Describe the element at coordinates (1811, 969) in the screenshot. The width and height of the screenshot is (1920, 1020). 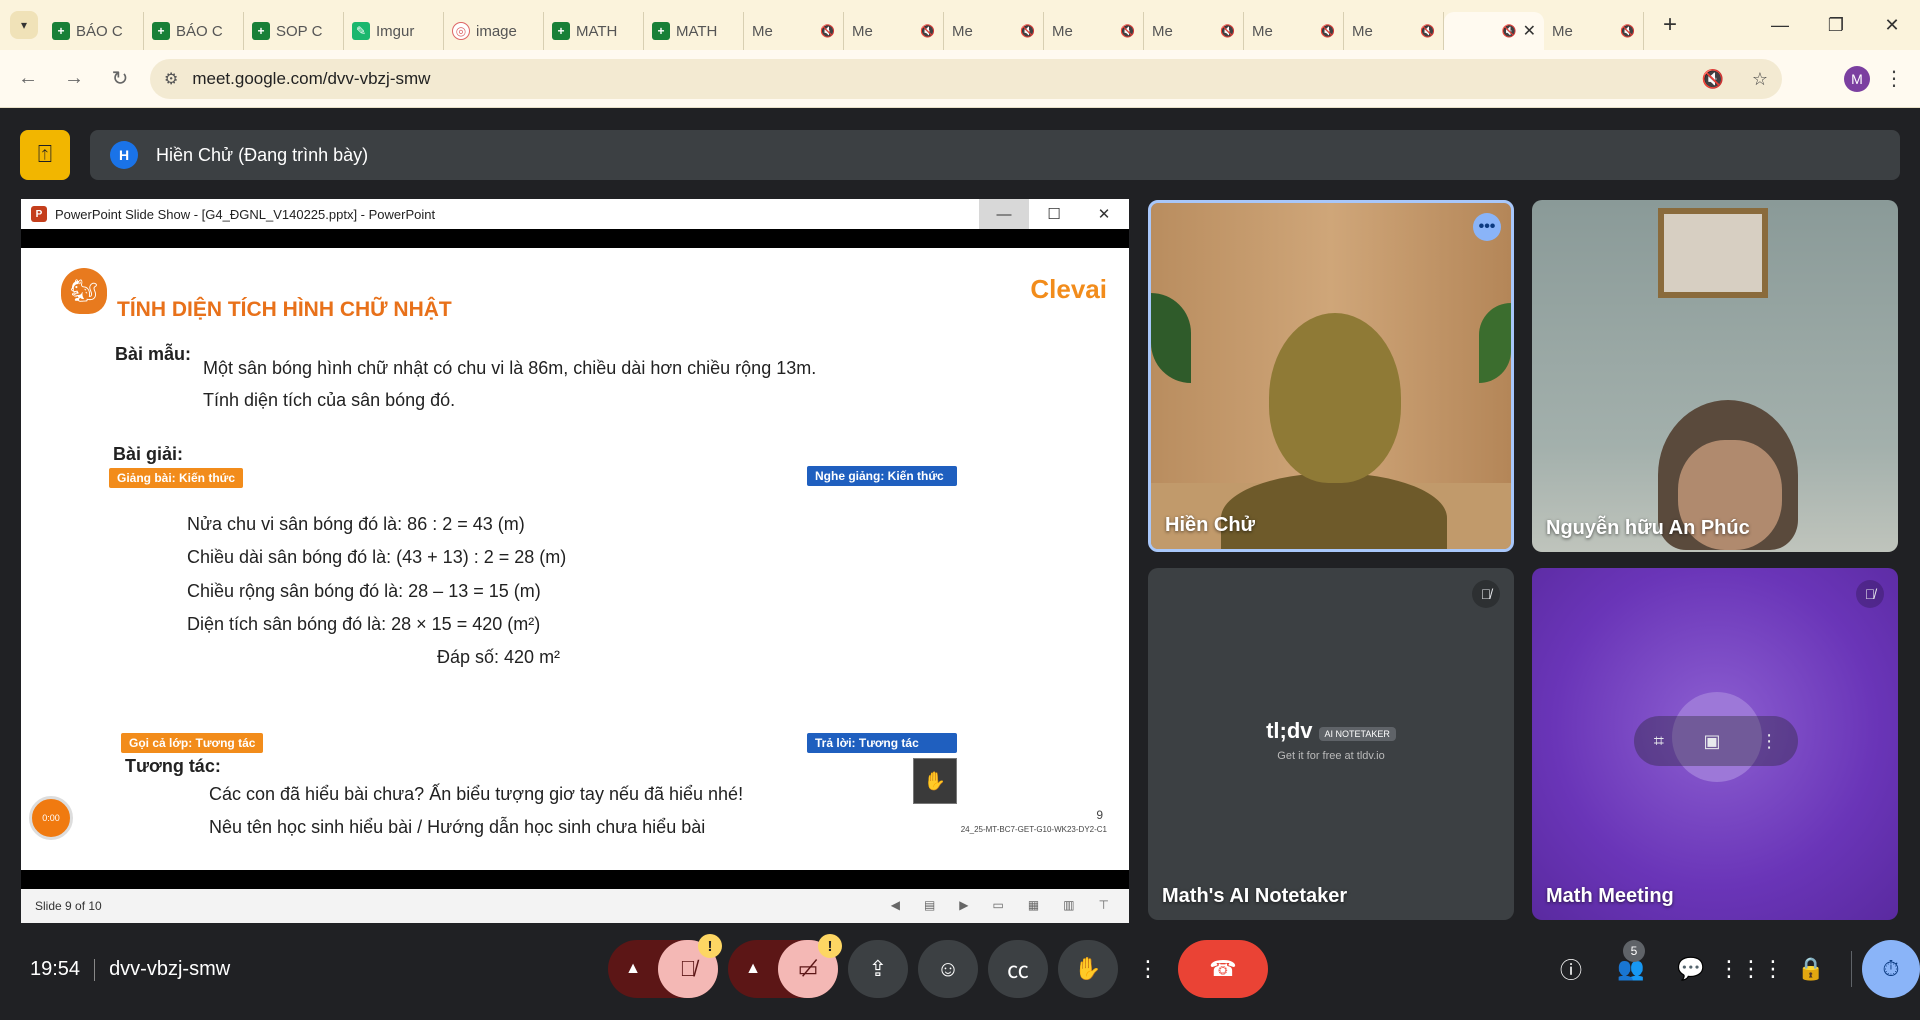
I see `host-controls-button: 🔒` at that location.